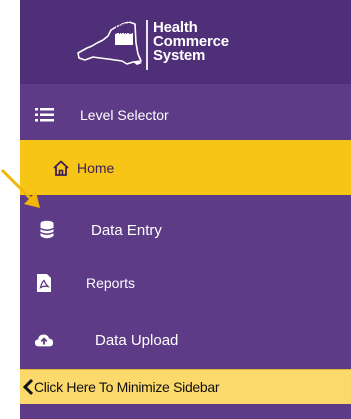  Describe the element at coordinates (191, 42) in the screenshot. I see `logo-title: Health Commerce System` at that location.